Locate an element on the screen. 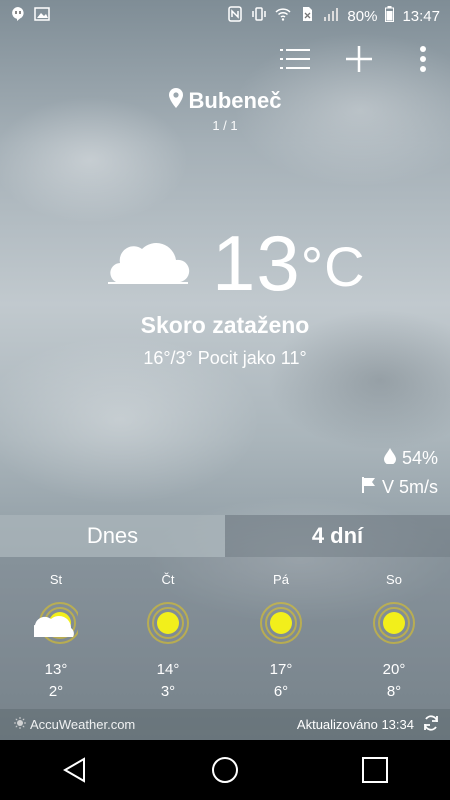 Image resolution: width=450 pixels, height=800 pixels. location-page-indicator: 1 / 1 is located at coordinates (225, 125).